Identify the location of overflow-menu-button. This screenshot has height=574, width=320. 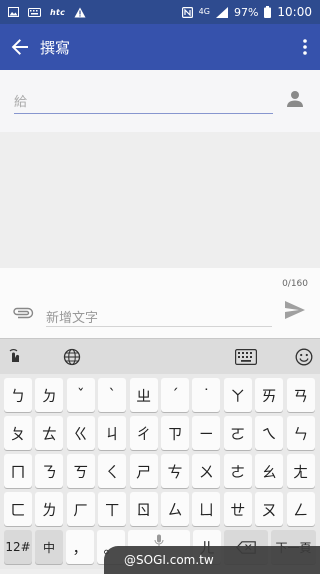
(305, 47).